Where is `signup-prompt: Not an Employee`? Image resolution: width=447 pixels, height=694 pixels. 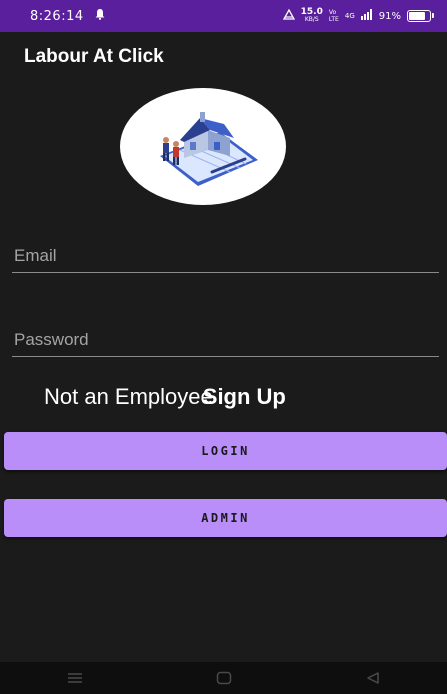 signup-prompt: Not an Employee is located at coordinates (128, 396).